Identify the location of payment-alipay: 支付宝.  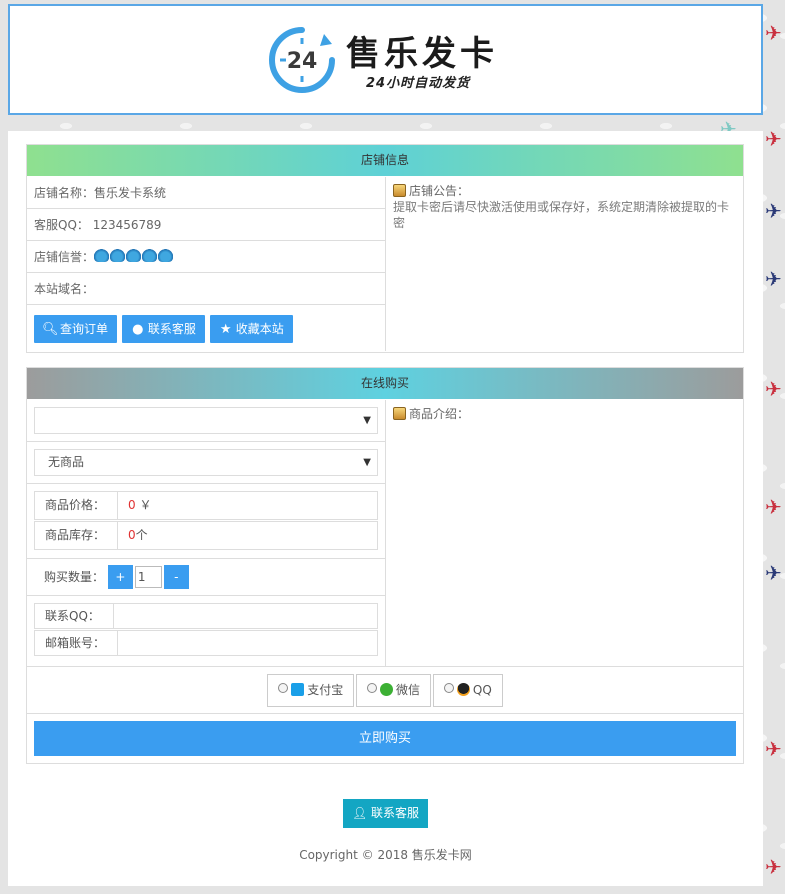
(311, 690).